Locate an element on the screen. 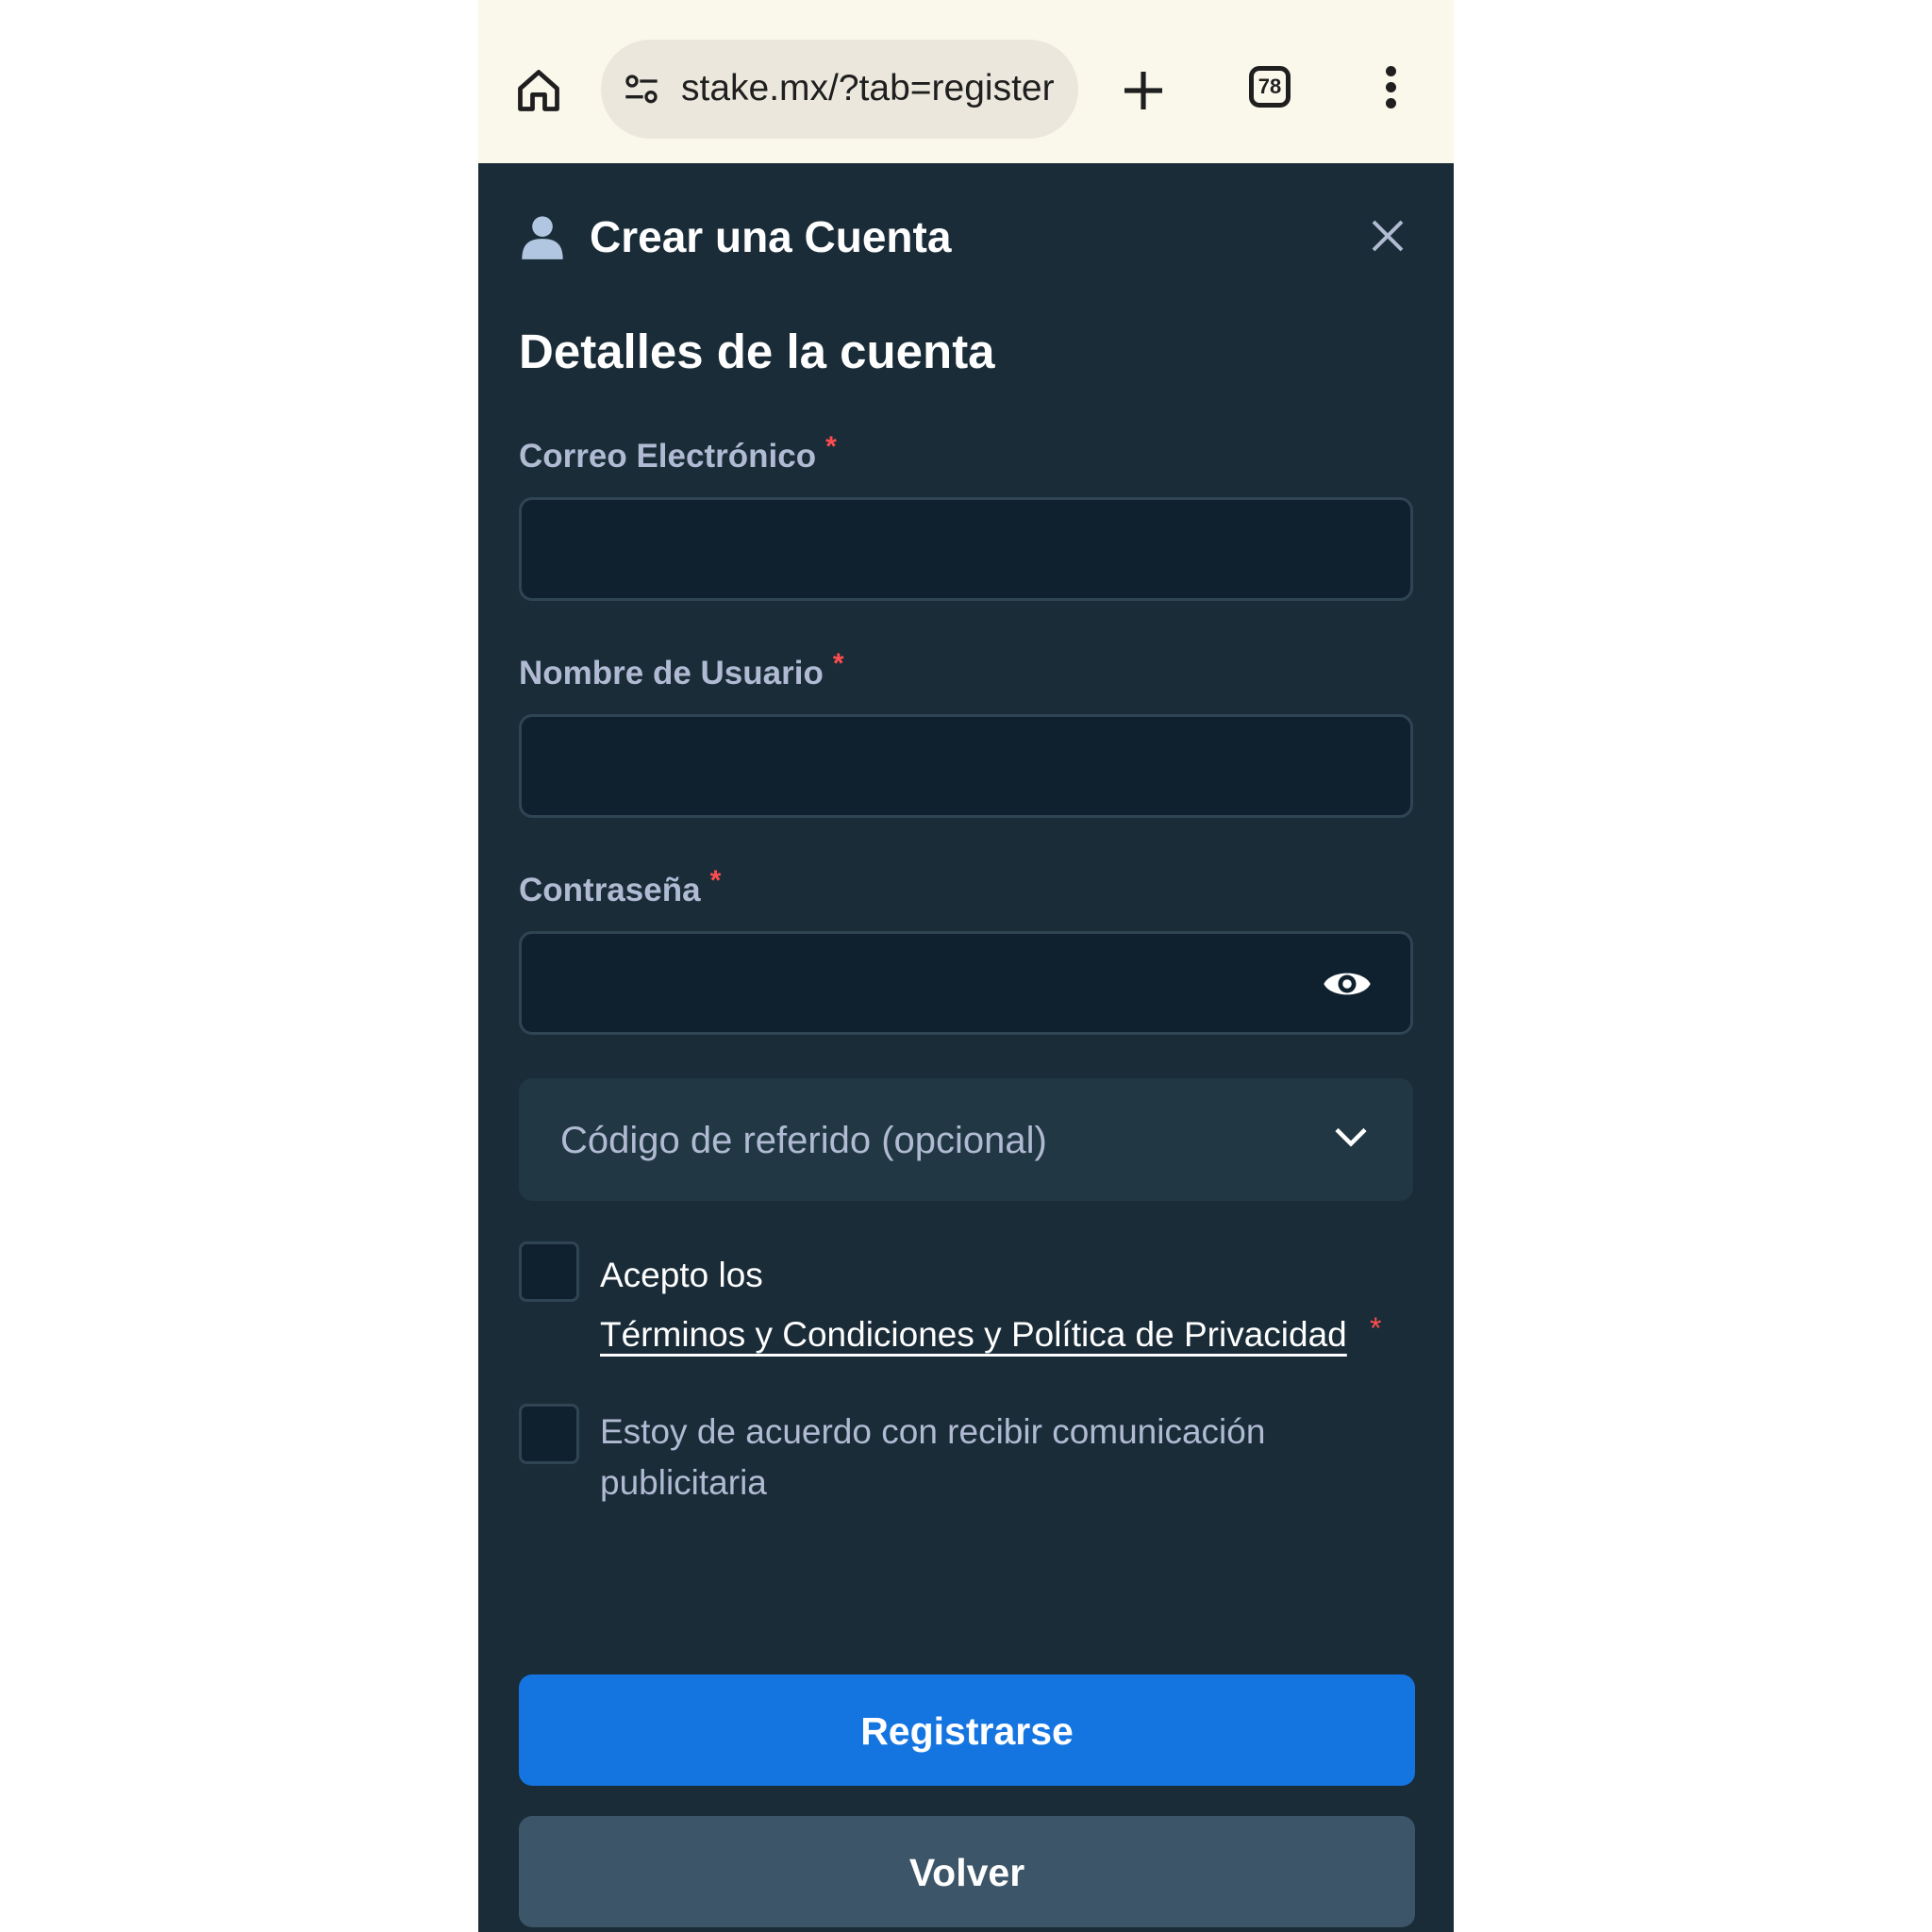 This screenshot has width=1932, height=1932. password-label: Contraseña * is located at coordinates (620, 889).